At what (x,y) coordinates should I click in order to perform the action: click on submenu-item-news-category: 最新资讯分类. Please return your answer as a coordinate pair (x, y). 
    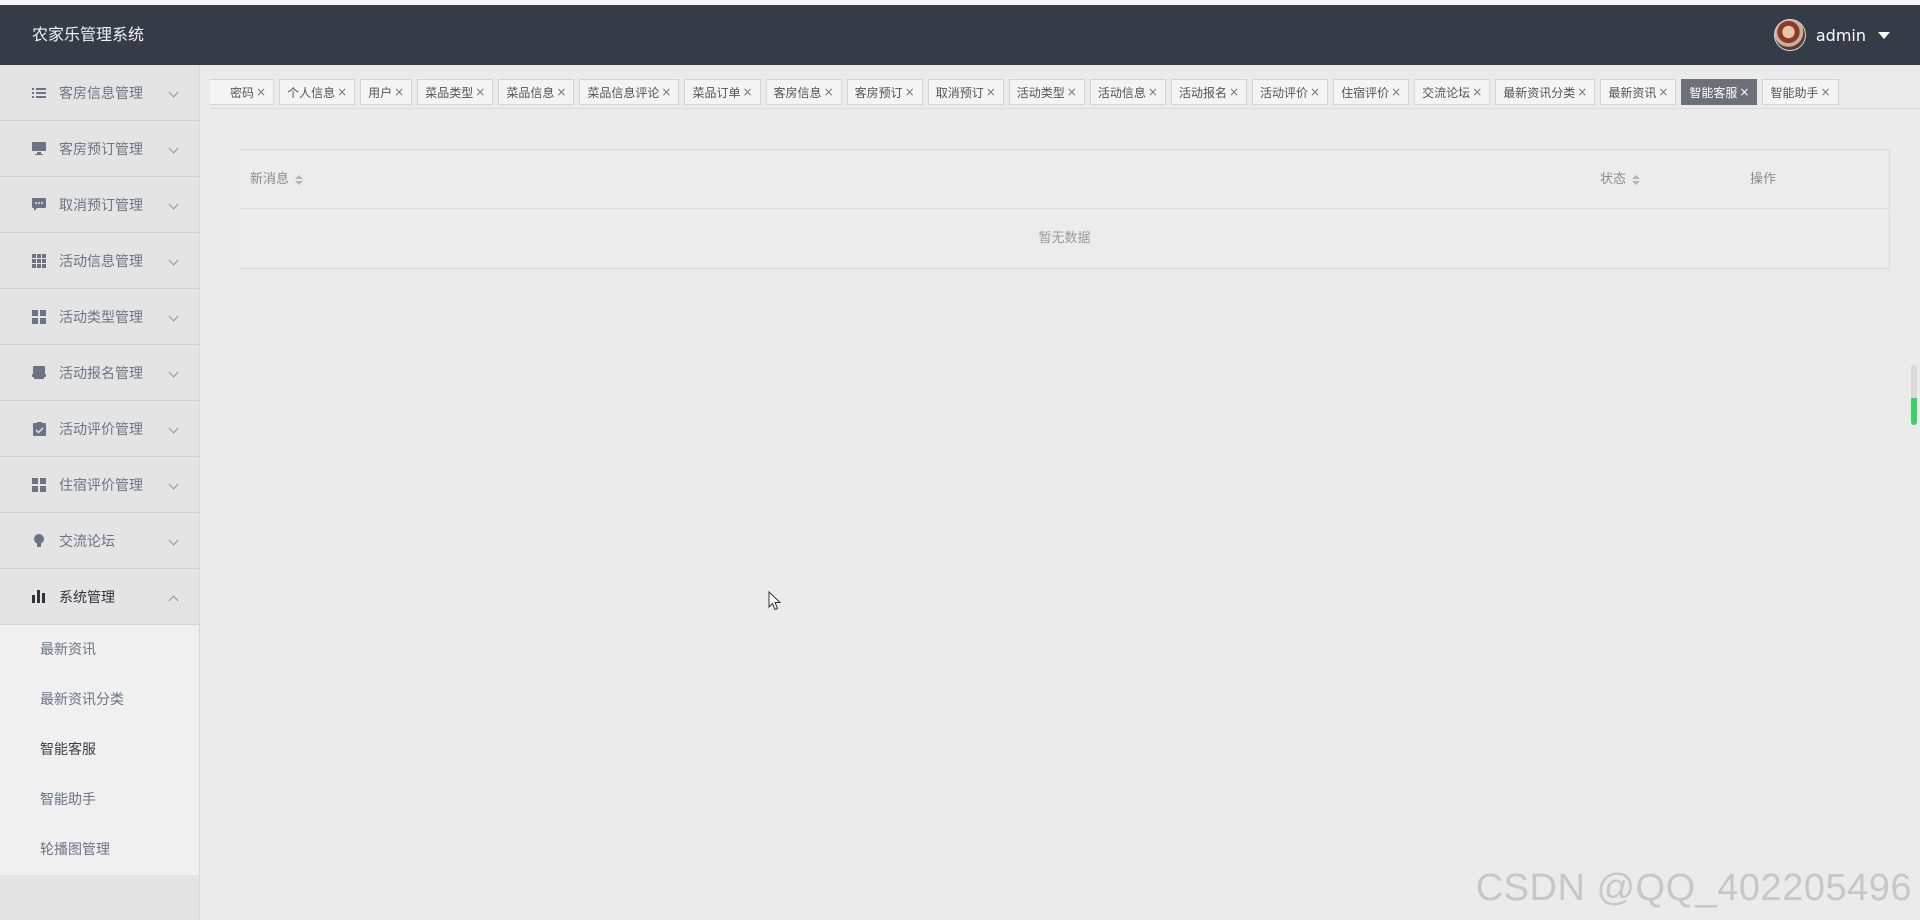
    Looking at the image, I should click on (99, 700).